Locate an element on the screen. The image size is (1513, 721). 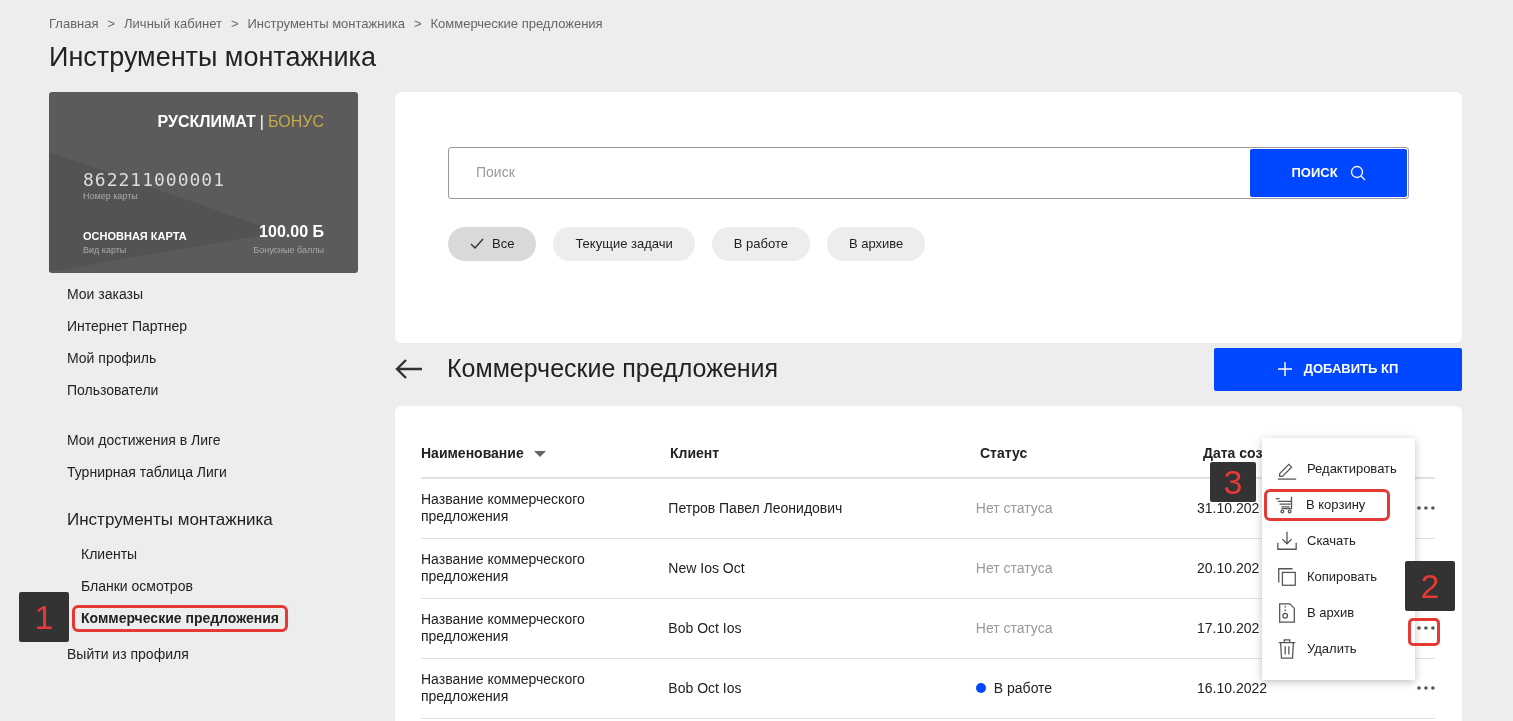
sidebar-link: Турнирная таблица Лиги is located at coordinates (147, 478).